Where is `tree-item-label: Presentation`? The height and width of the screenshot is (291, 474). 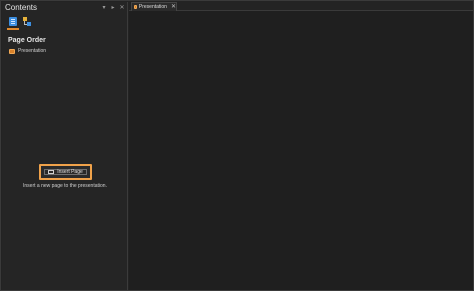
tree-item-label: Presentation is located at coordinates (32, 51).